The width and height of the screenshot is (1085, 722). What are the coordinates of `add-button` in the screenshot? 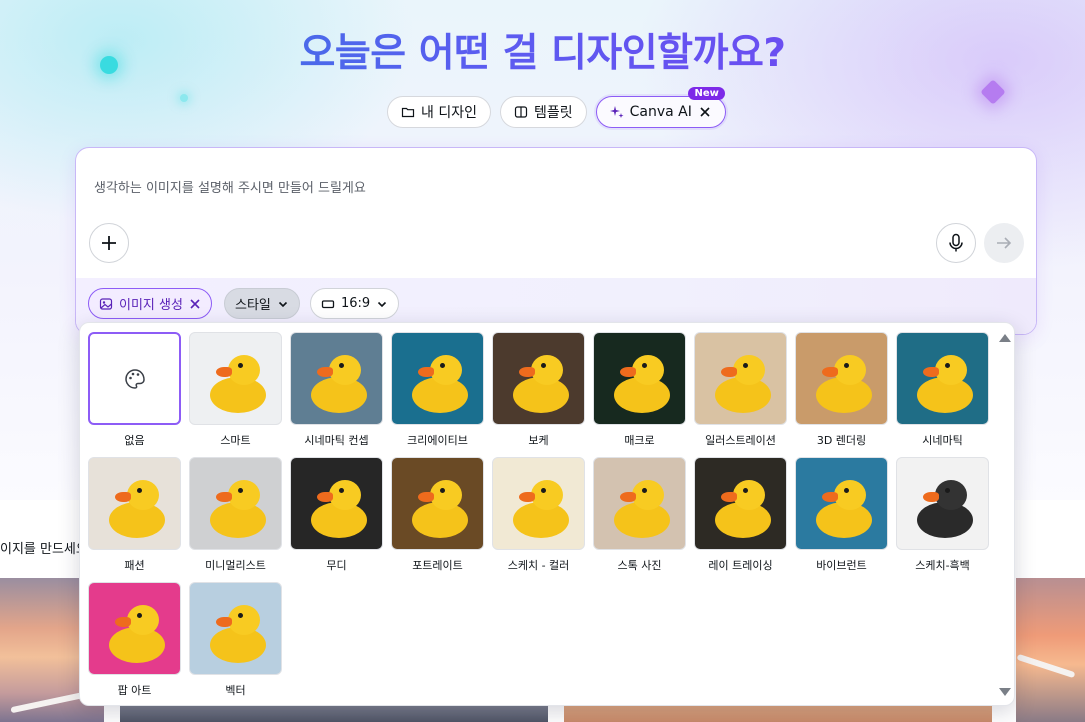 It's located at (109, 243).